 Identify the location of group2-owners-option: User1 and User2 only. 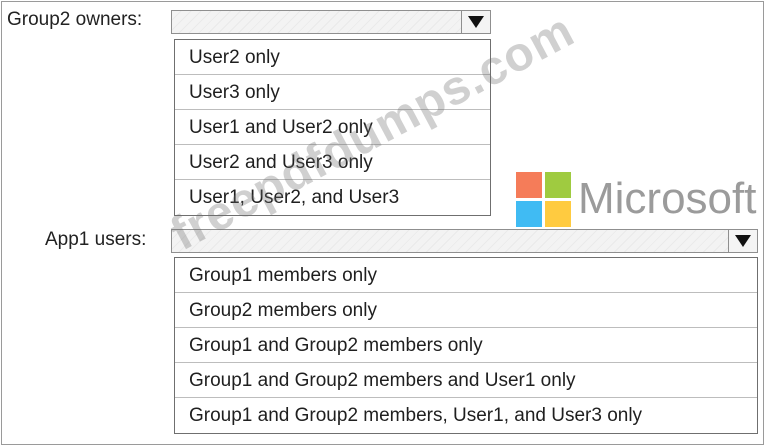
(332, 127).